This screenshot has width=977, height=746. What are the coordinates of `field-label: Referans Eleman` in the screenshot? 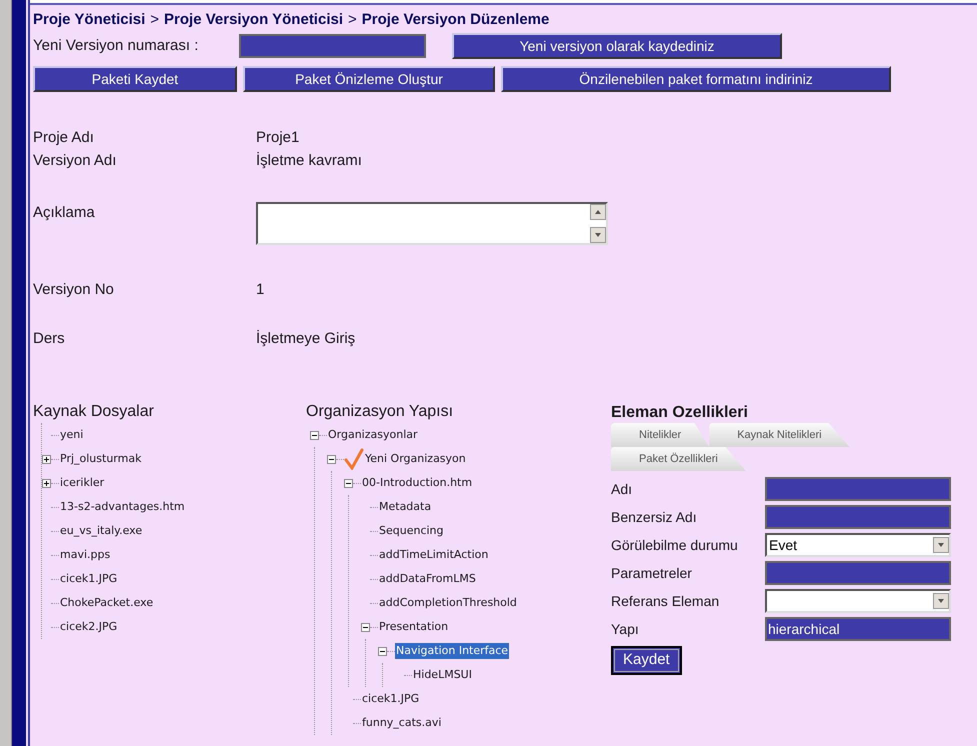 It's located at (665, 601).